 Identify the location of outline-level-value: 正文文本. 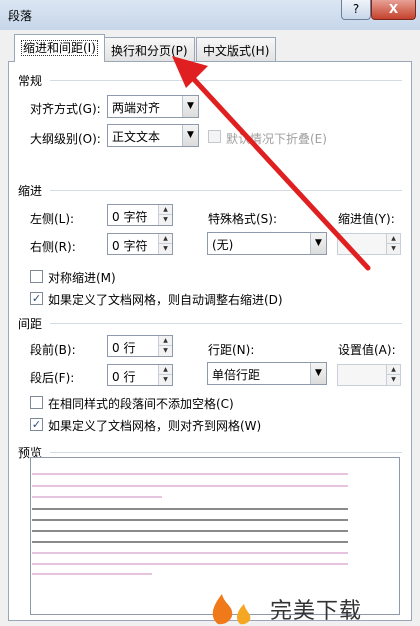
(136, 137).